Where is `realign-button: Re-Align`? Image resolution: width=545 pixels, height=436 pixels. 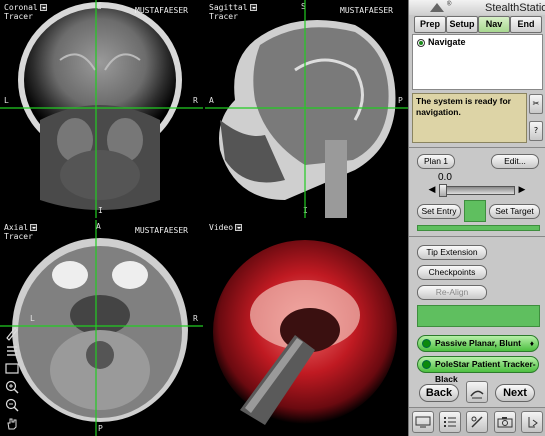 realign-button: Re-Align is located at coordinates (452, 292).